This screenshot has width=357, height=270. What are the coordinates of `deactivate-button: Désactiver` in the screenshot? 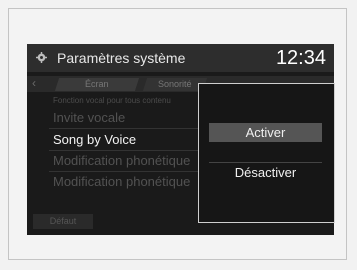 It's located at (265, 172).